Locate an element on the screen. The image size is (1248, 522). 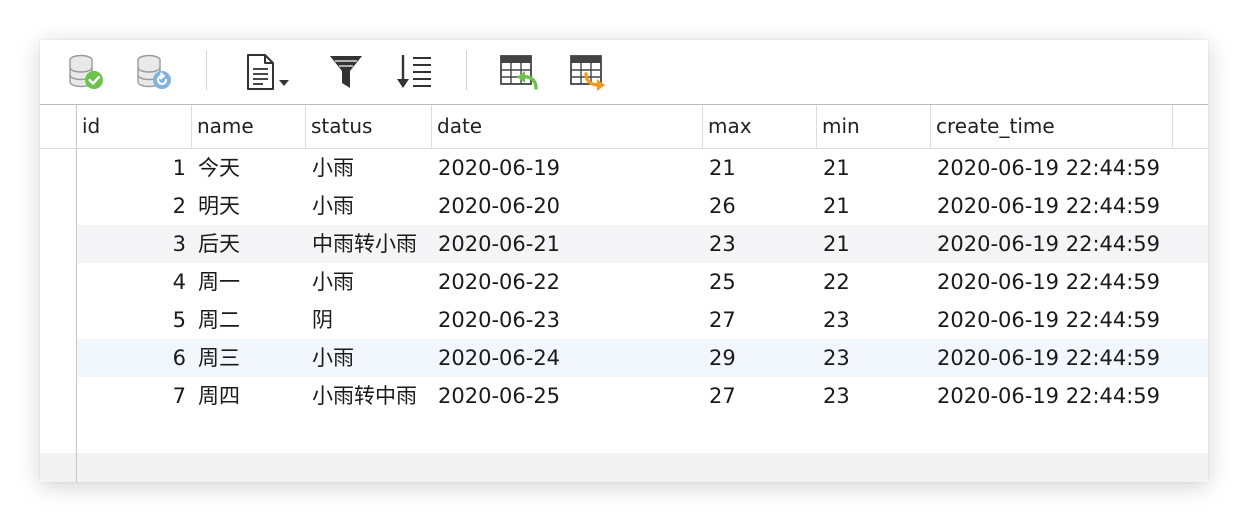
sort-icon is located at coordinates (414, 71).